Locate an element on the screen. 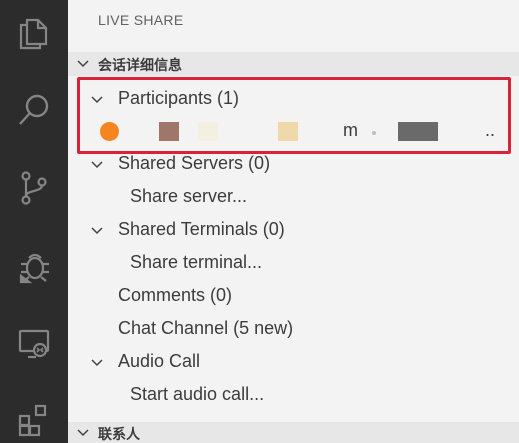 The height and width of the screenshot is (443, 519). chat-channel-label: Chat Channel (5 new) is located at coordinates (206, 328).